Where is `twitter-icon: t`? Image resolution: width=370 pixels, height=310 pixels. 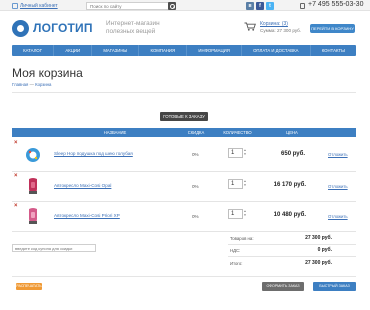 twitter-icon: t is located at coordinates (270, 5).